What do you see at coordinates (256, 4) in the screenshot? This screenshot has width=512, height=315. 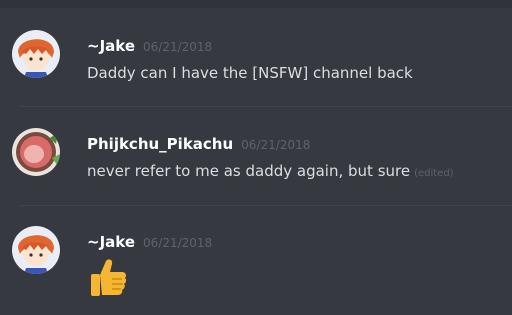 I see `scroll-fade` at bounding box center [256, 4].